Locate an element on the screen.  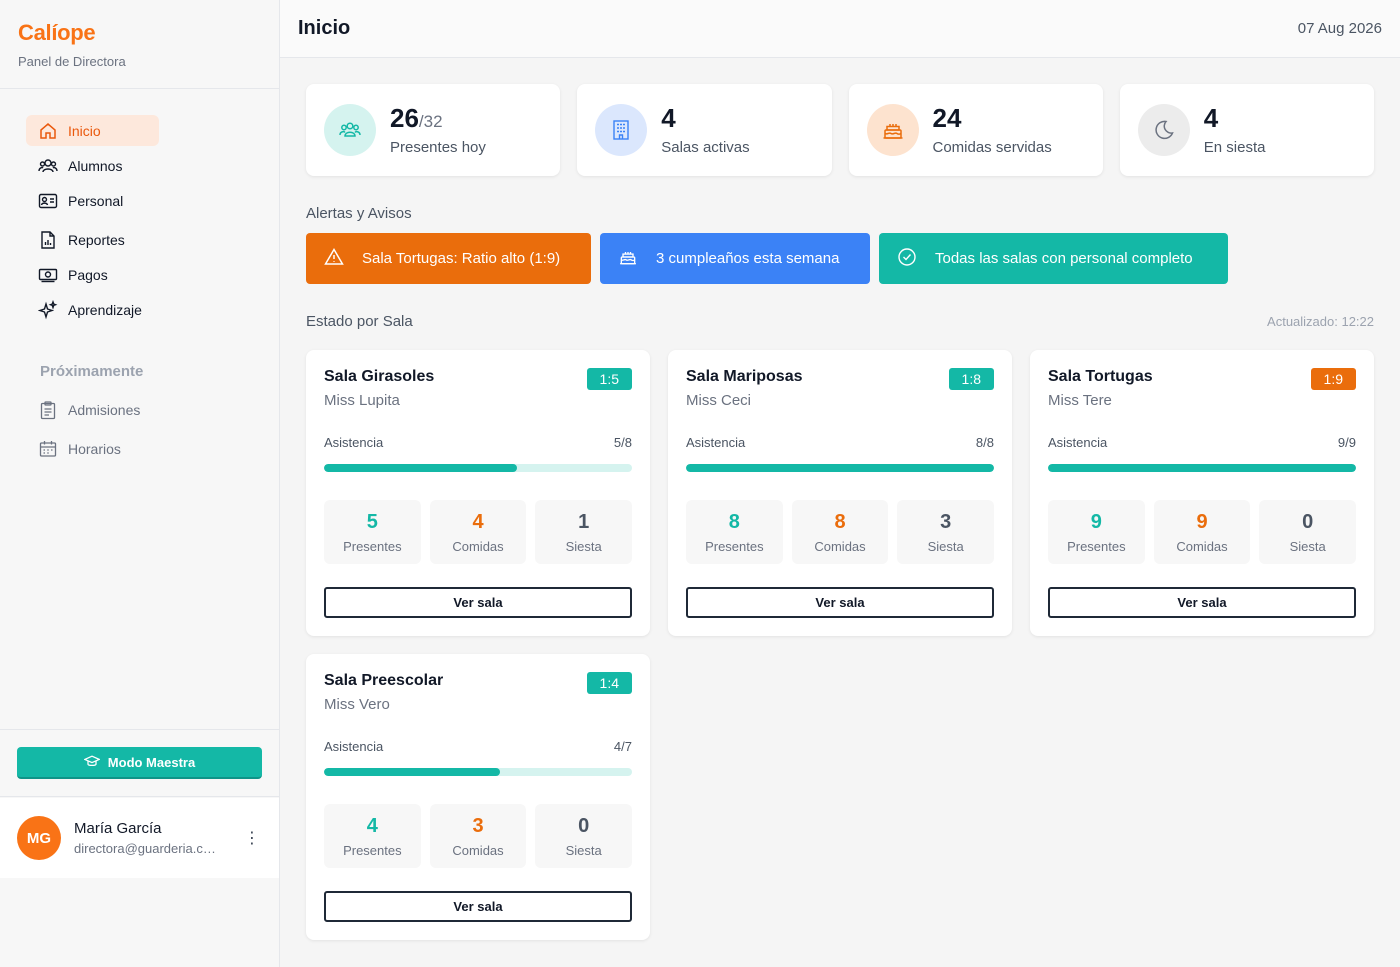
rooms-heading: Estado por Sala is located at coordinates (359, 321).